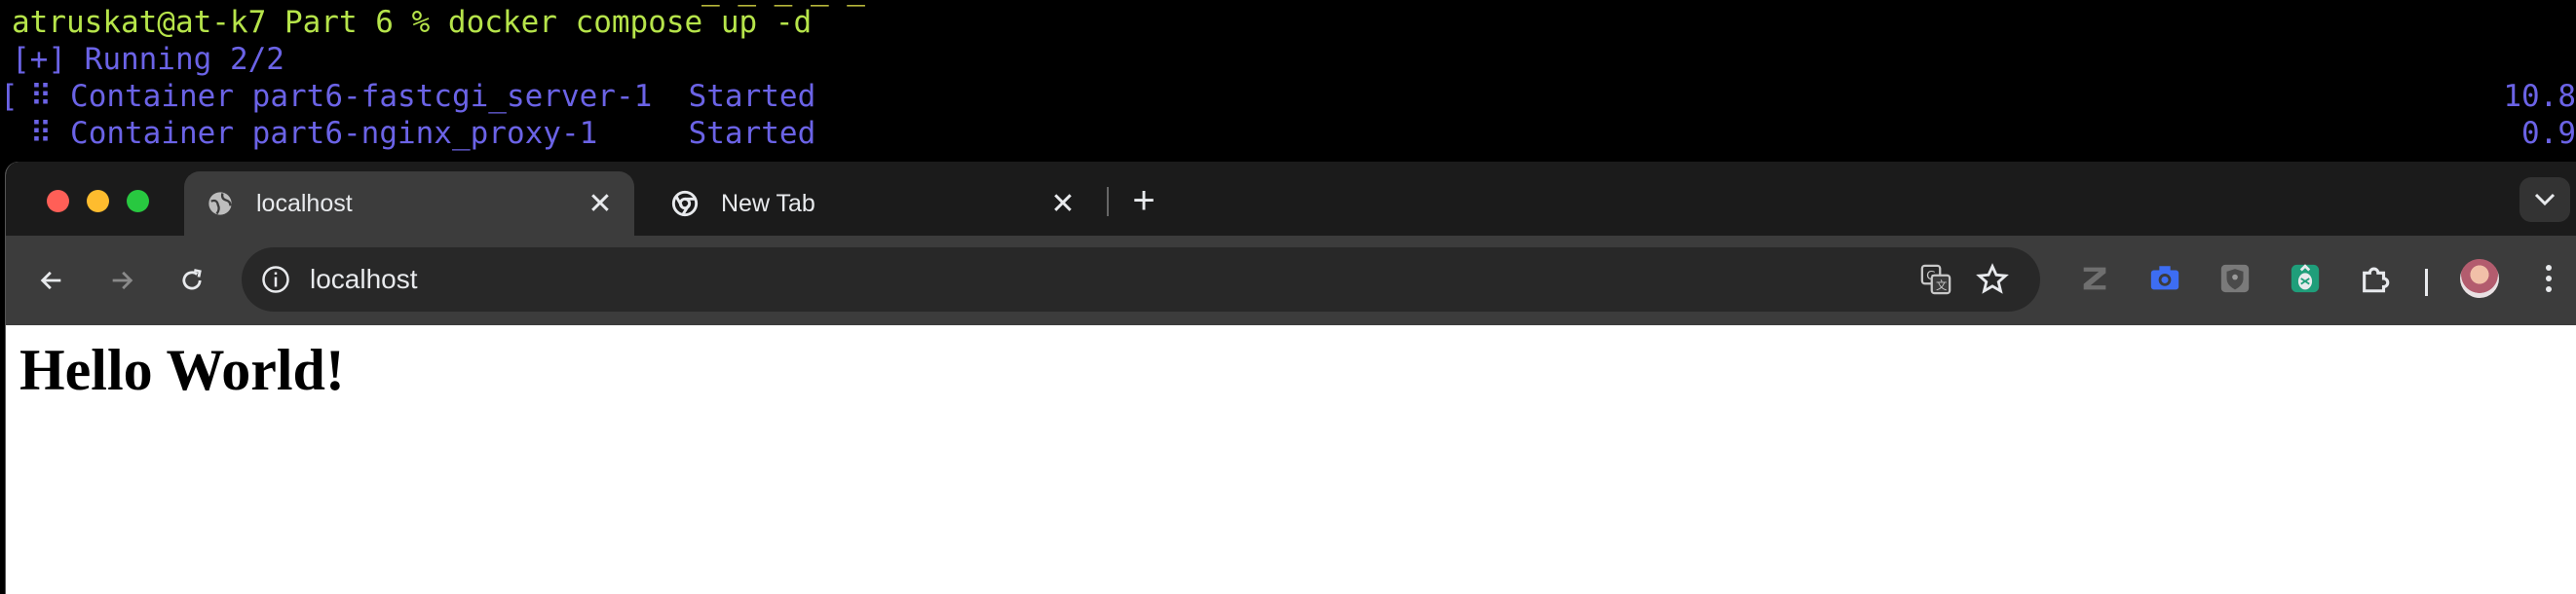 The height and width of the screenshot is (594, 2576). Describe the element at coordinates (2164, 279) in the screenshot. I see `camera-icon` at that location.